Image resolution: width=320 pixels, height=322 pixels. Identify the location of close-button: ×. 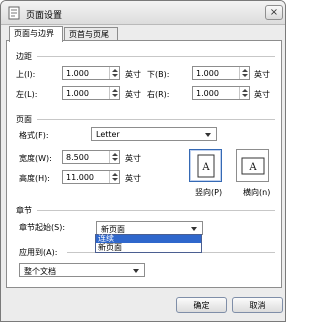
(274, 12).